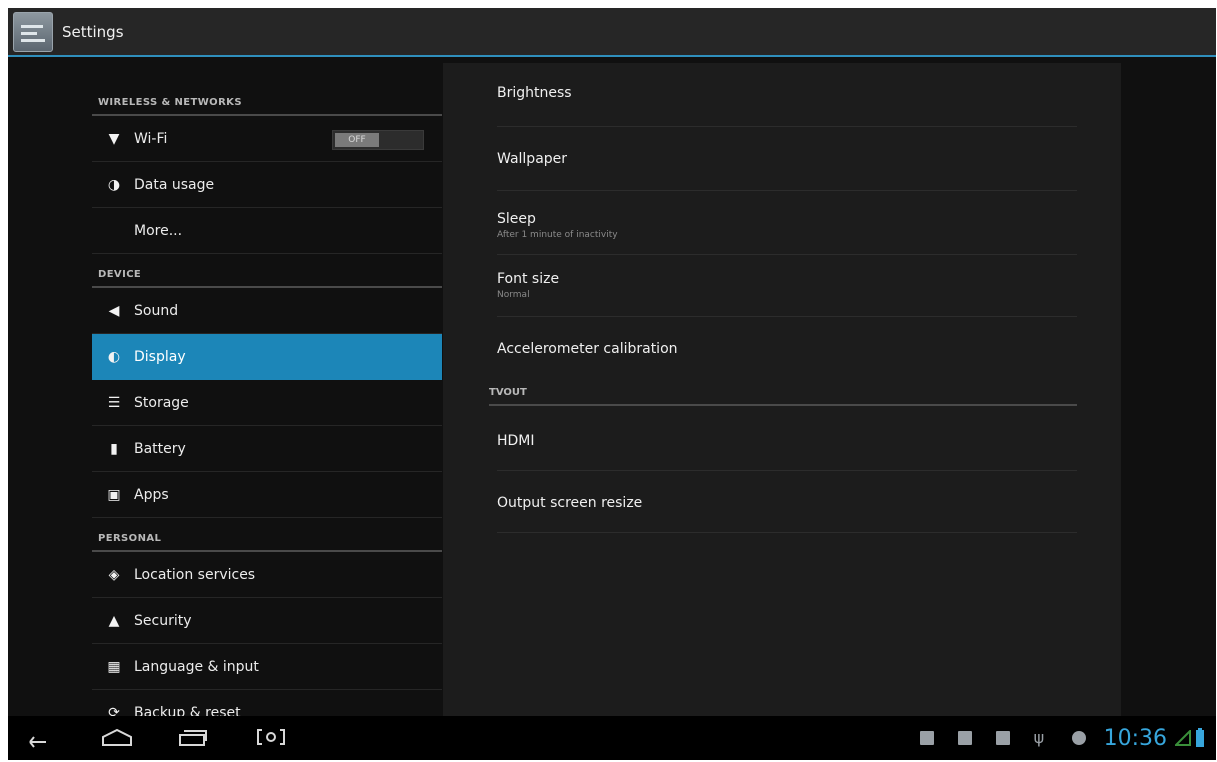  Describe the element at coordinates (156, 310) in the screenshot. I see `sidebar-item-label: Sound` at that location.